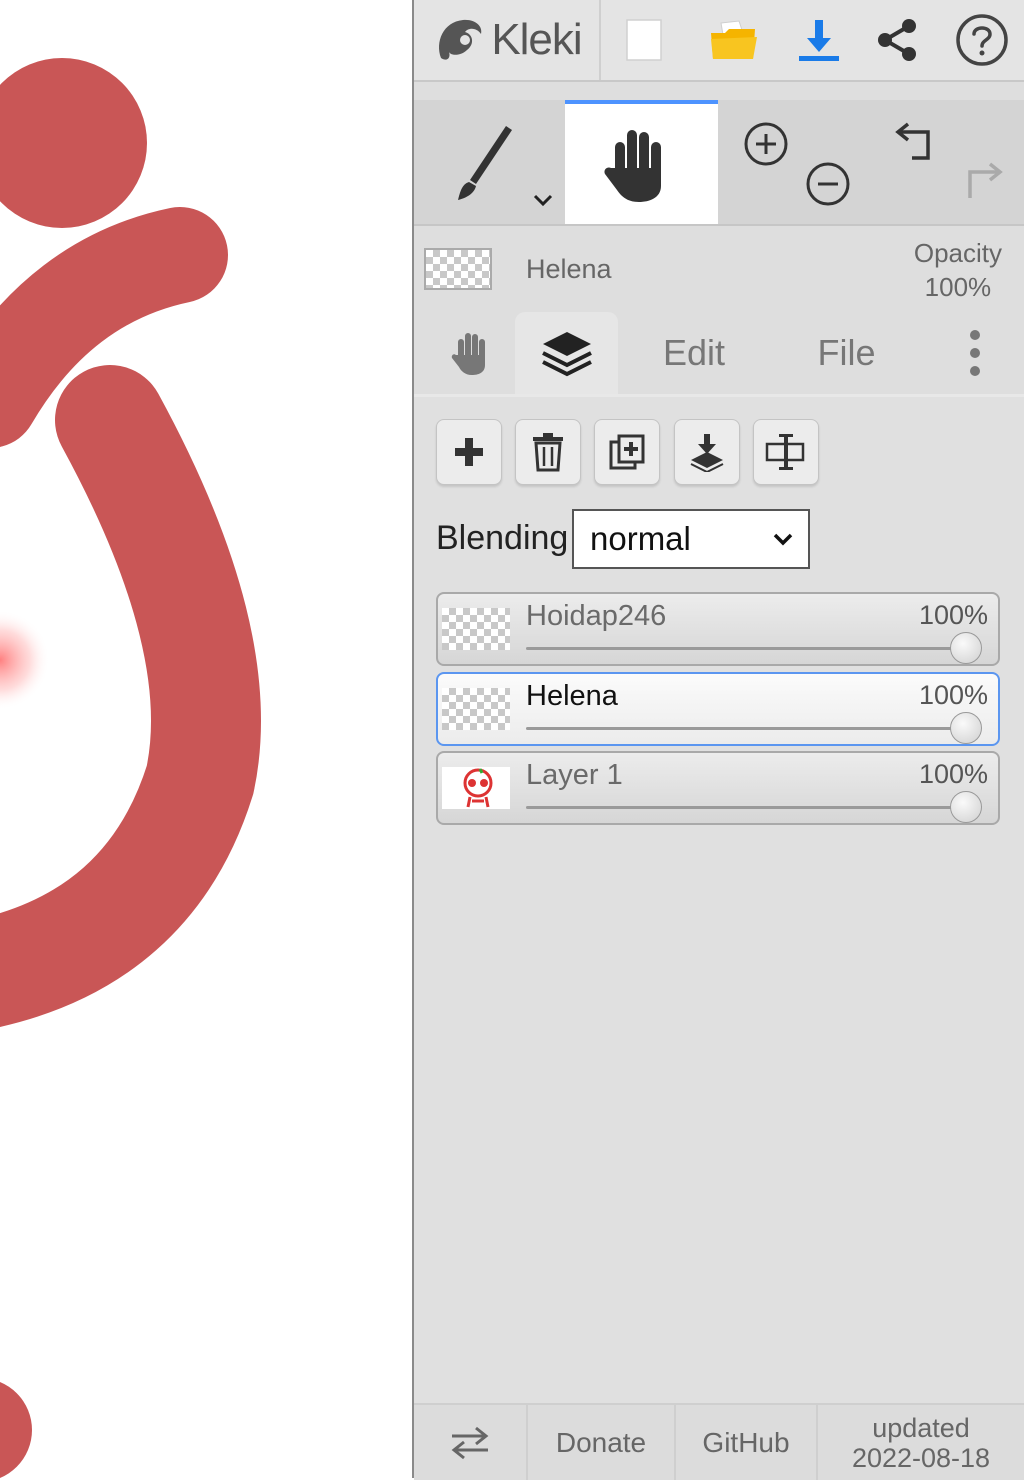  I want to click on download-icon, so click(819, 40).